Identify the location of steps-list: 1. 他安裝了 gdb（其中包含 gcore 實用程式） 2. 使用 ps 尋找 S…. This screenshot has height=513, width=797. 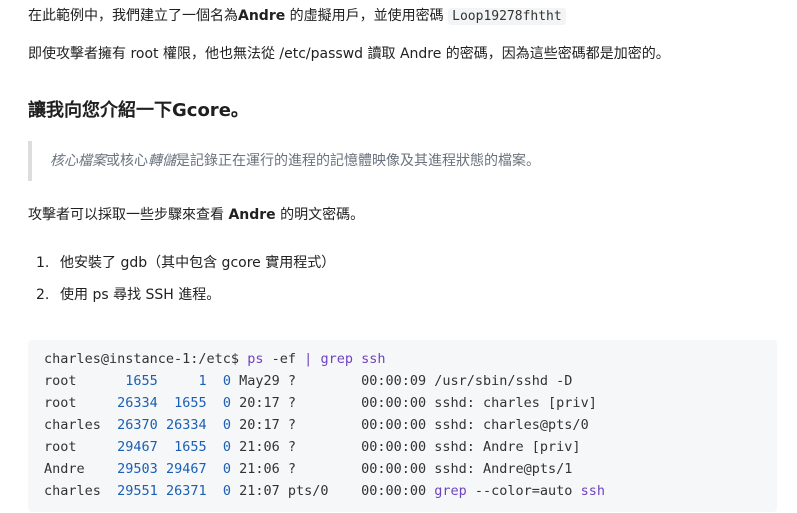
(185, 285).